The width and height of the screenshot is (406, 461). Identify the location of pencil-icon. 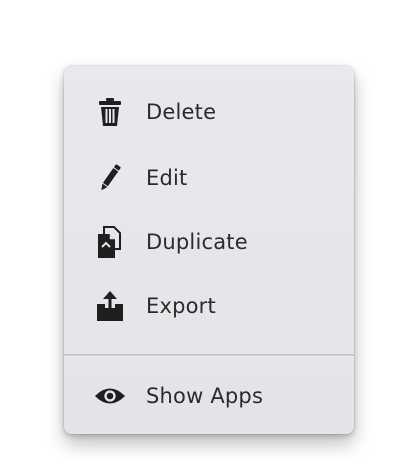
(110, 178).